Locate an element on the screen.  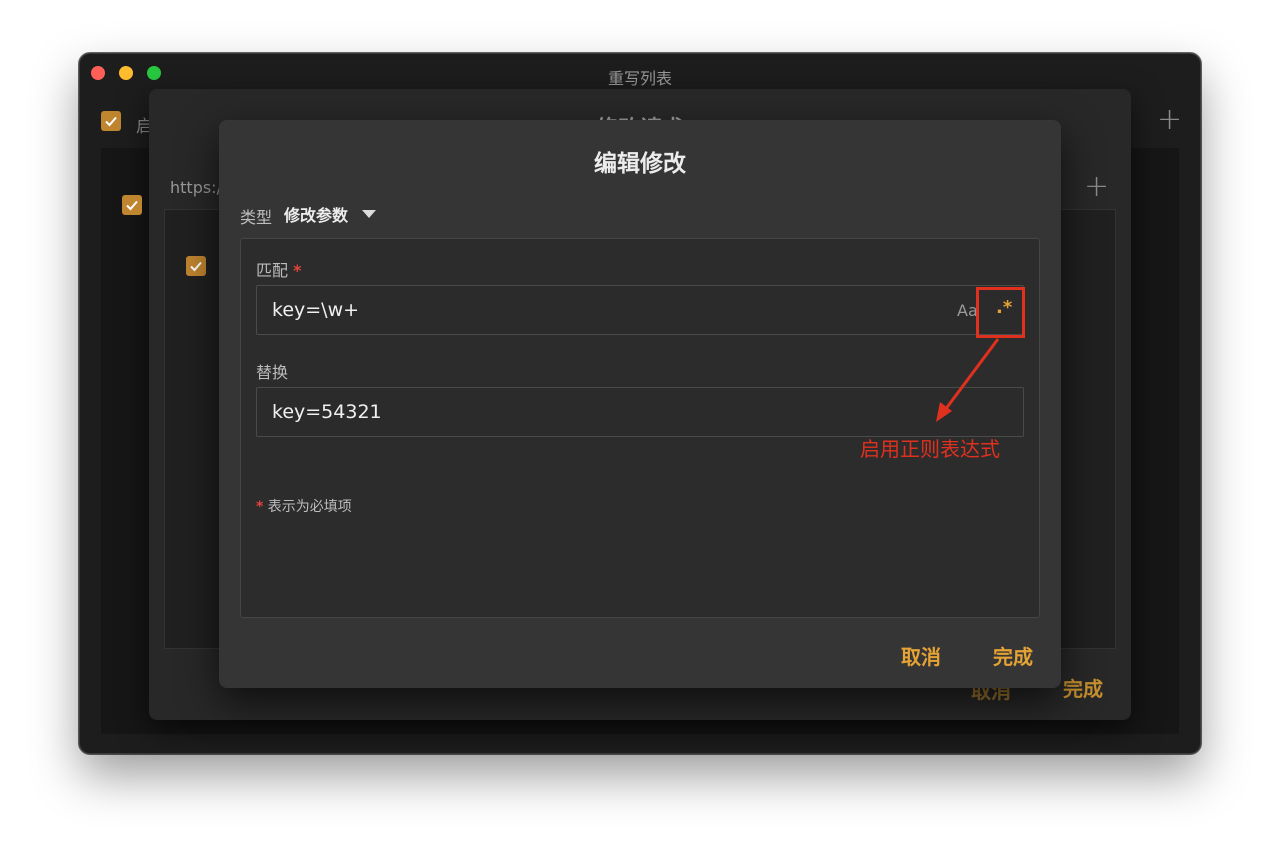
match-label-row: 匹配 * is located at coordinates (278, 269).